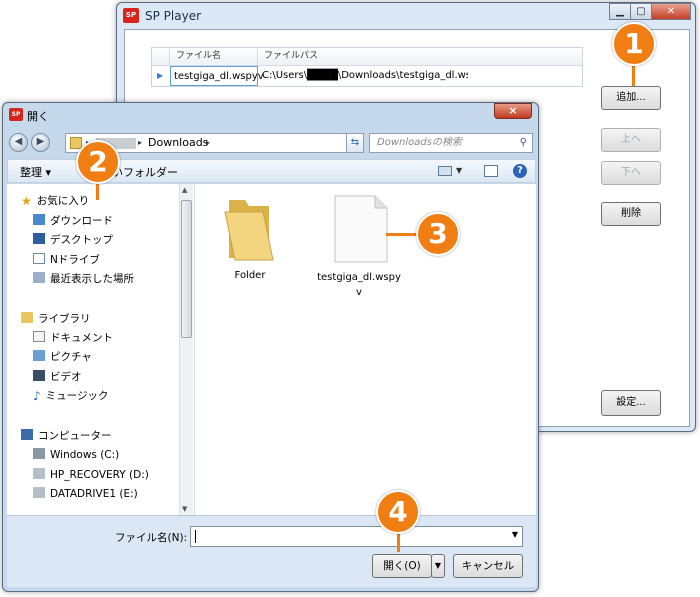 The image size is (700, 597). What do you see at coordinates (40, 142) in the screenshot?
I see `forward-arrow-icon: ▶` at bounding box center [40, 142].